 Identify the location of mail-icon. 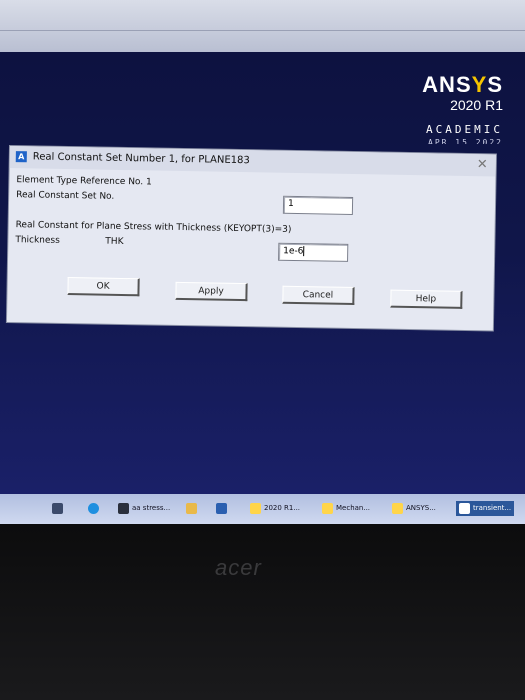
(223, 508).